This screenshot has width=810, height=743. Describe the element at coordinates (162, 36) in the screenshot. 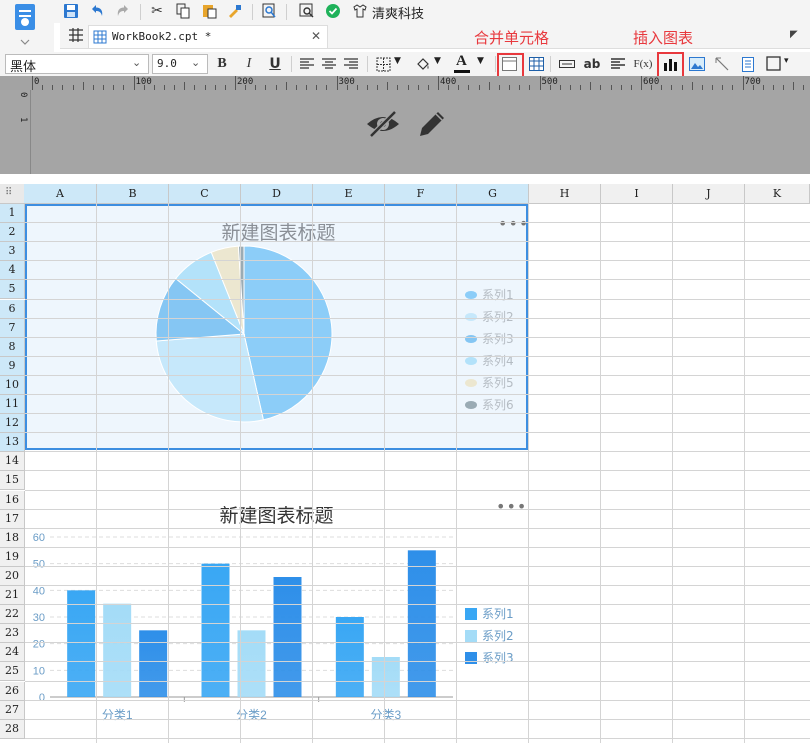

I see `tab-title: WorkBook2.cpt *` at that location.